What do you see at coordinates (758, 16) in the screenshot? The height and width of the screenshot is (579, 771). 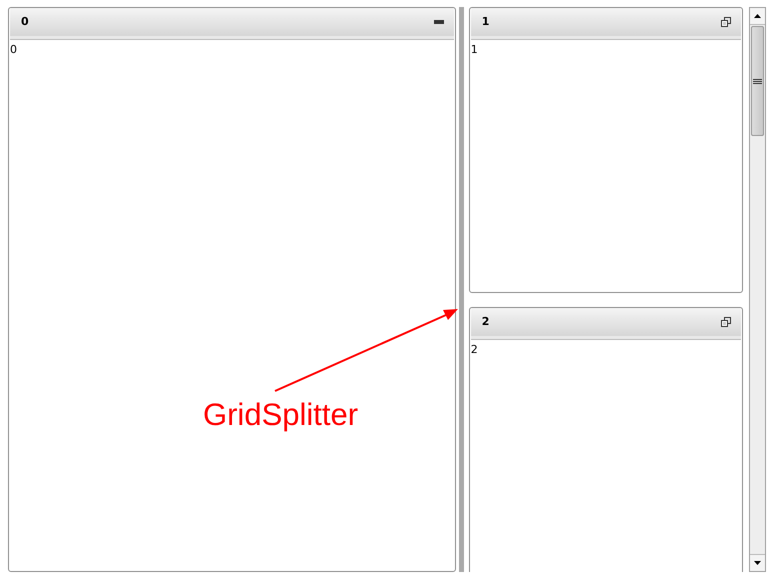 I see `scroll-up-icon` at bounding box center [758, 16].